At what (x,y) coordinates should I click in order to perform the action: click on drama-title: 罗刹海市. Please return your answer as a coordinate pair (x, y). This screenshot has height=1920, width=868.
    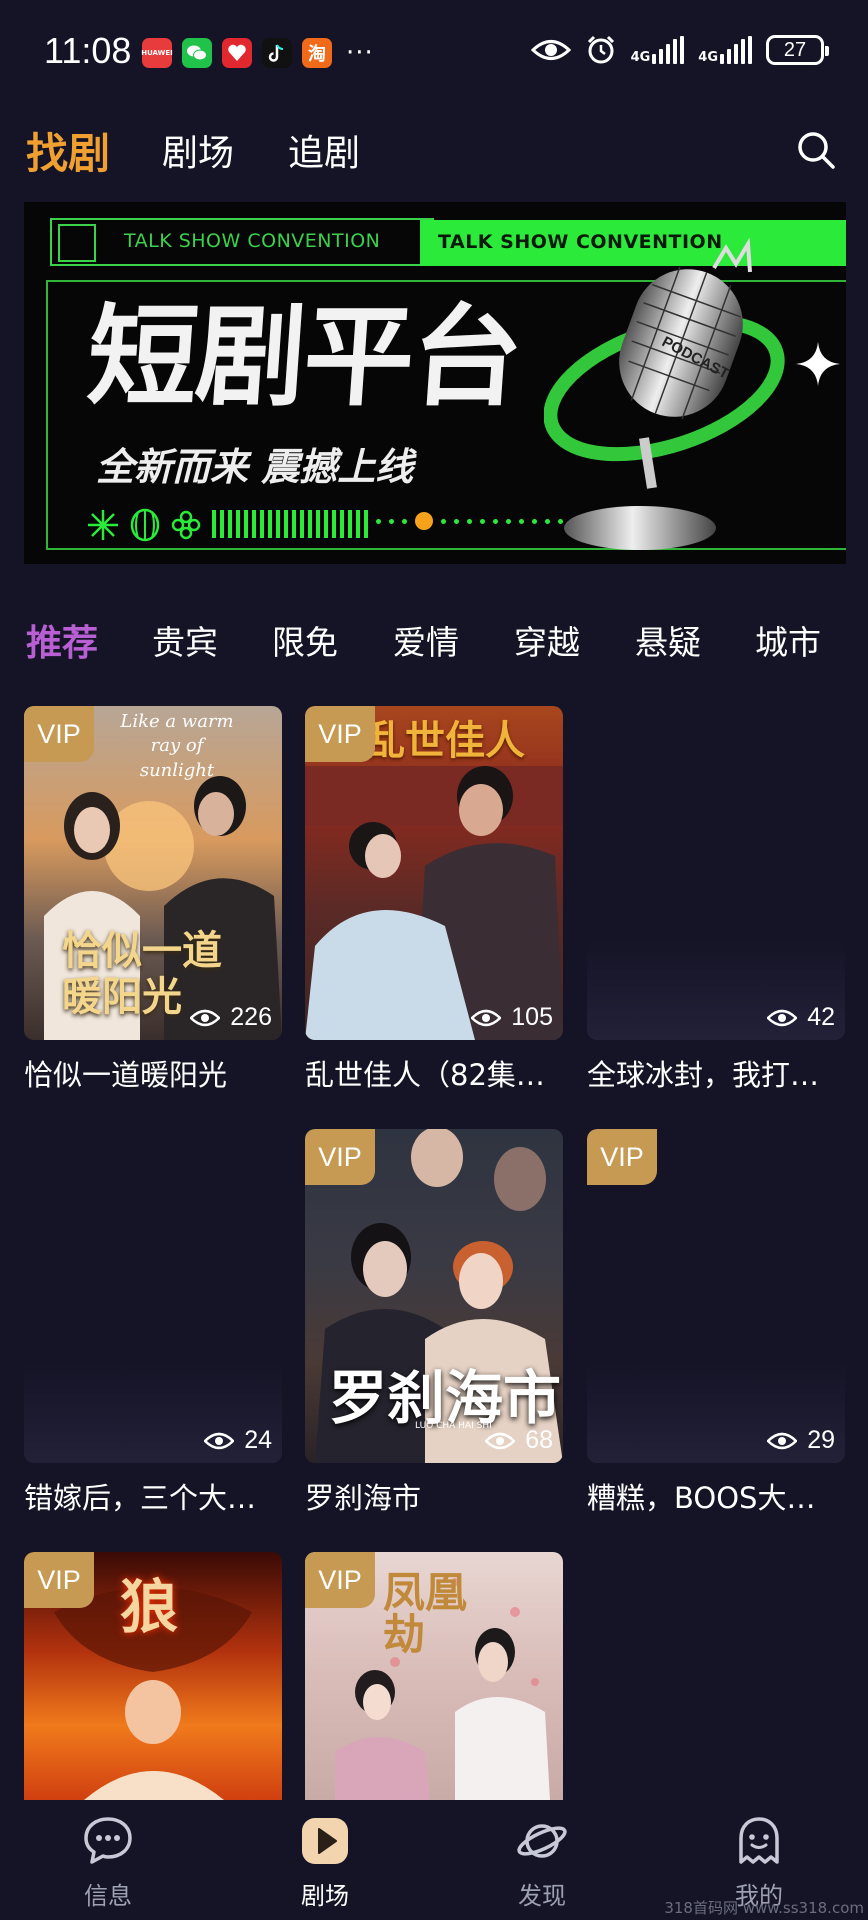
    Looking at the image, I should click on (434, 1496).